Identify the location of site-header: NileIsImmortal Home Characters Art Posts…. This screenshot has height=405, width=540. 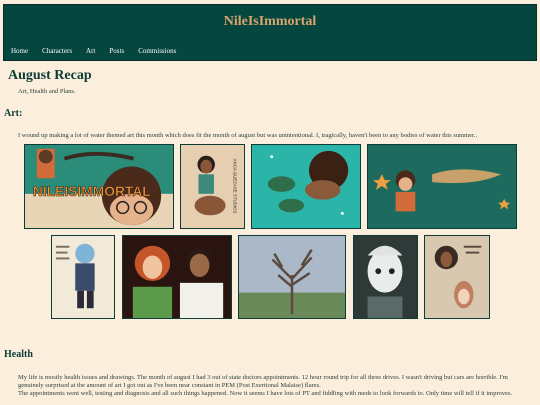
(270, 32).